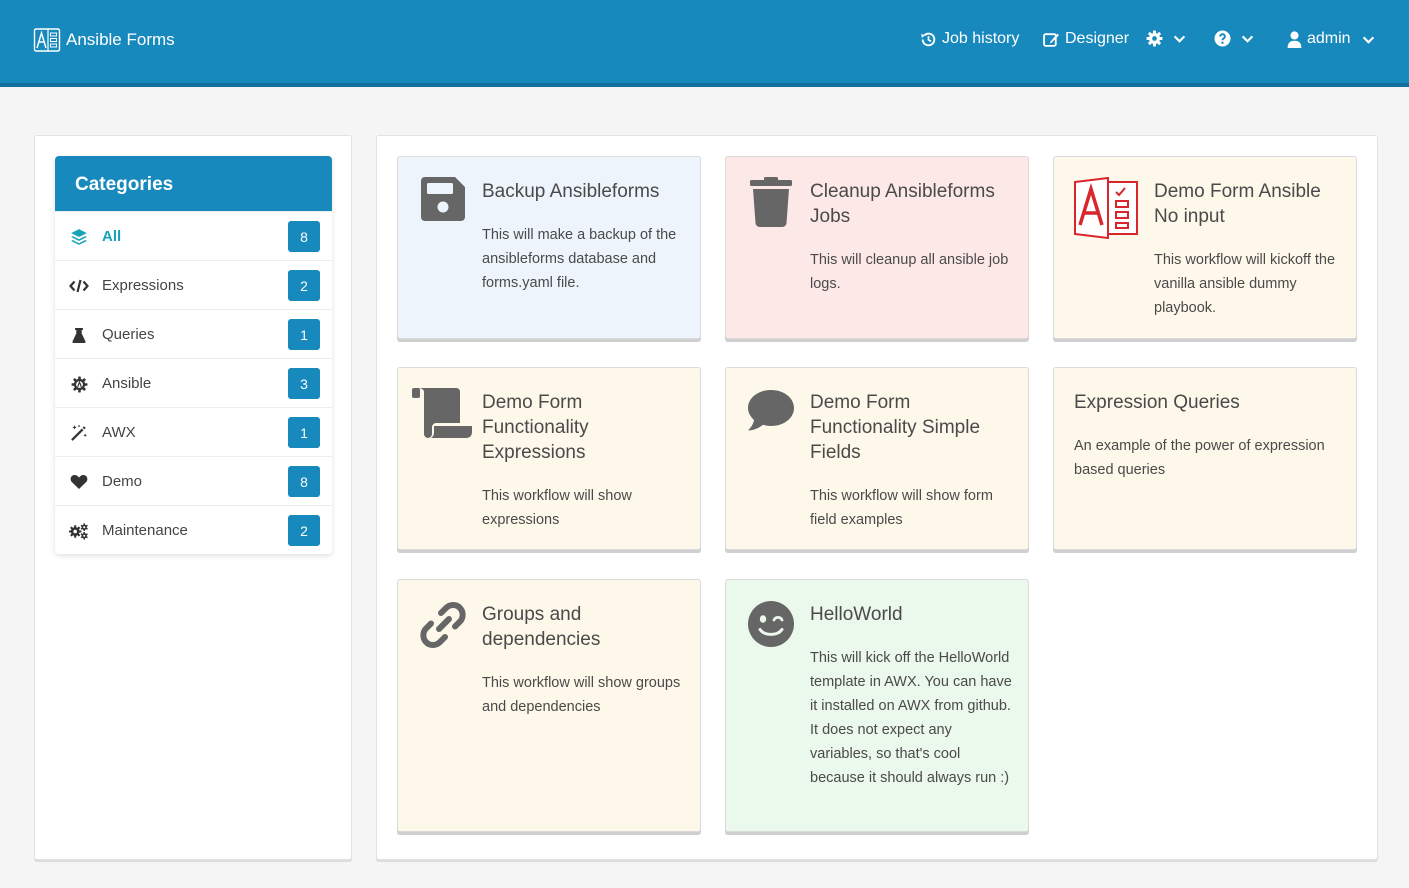 Image resolution: width=1409 pixels, height=888 pixels. Describe the element at coordinates (79, 384) in the screenshot. I see `ansible-gear-icon` at that location.